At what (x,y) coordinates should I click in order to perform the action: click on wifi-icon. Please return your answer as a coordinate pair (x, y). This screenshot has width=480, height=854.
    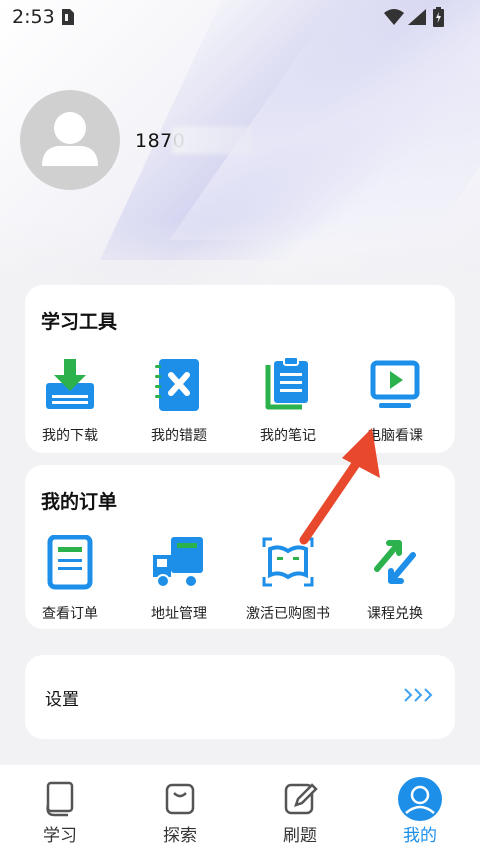
    Looking at the image, I should click on (394, 17).